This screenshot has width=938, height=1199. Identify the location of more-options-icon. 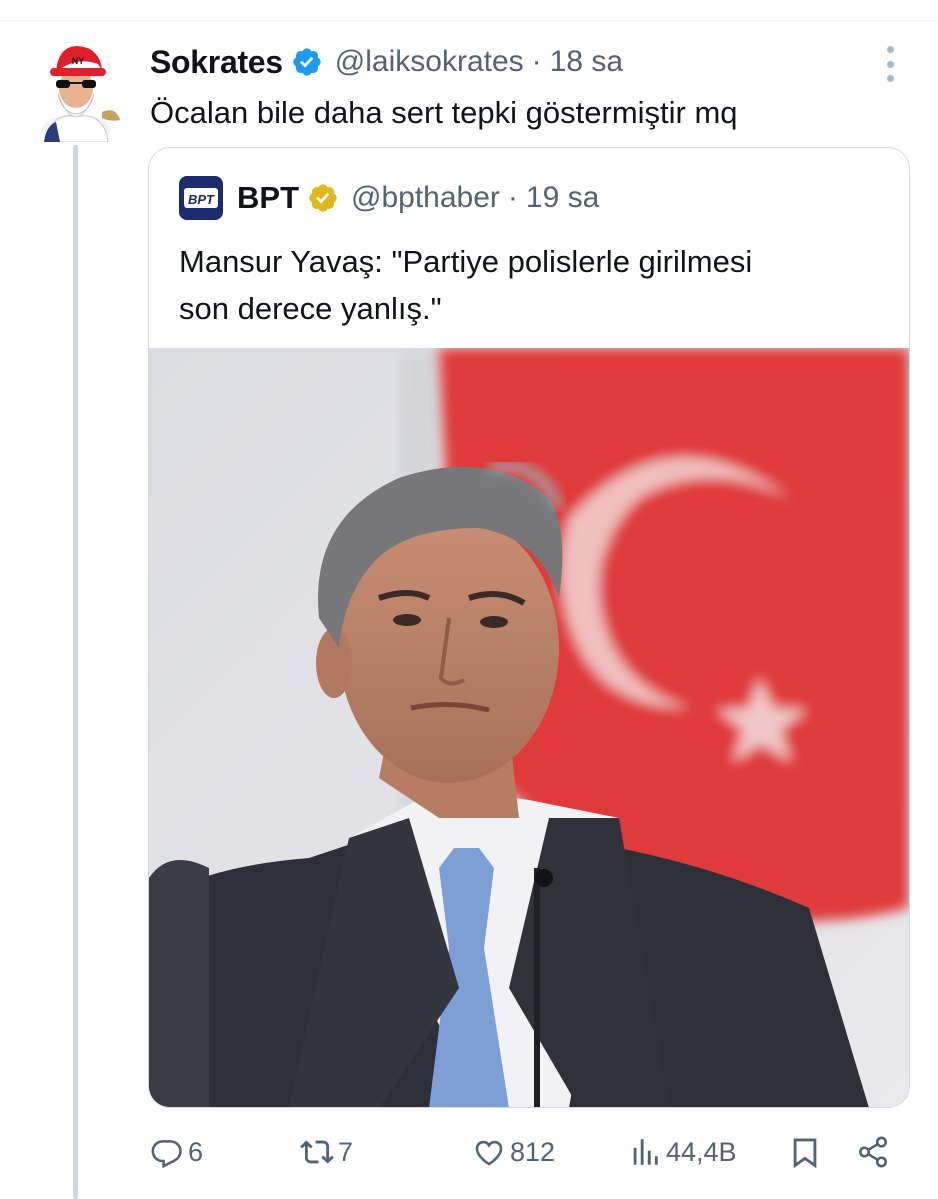
(890, 64).